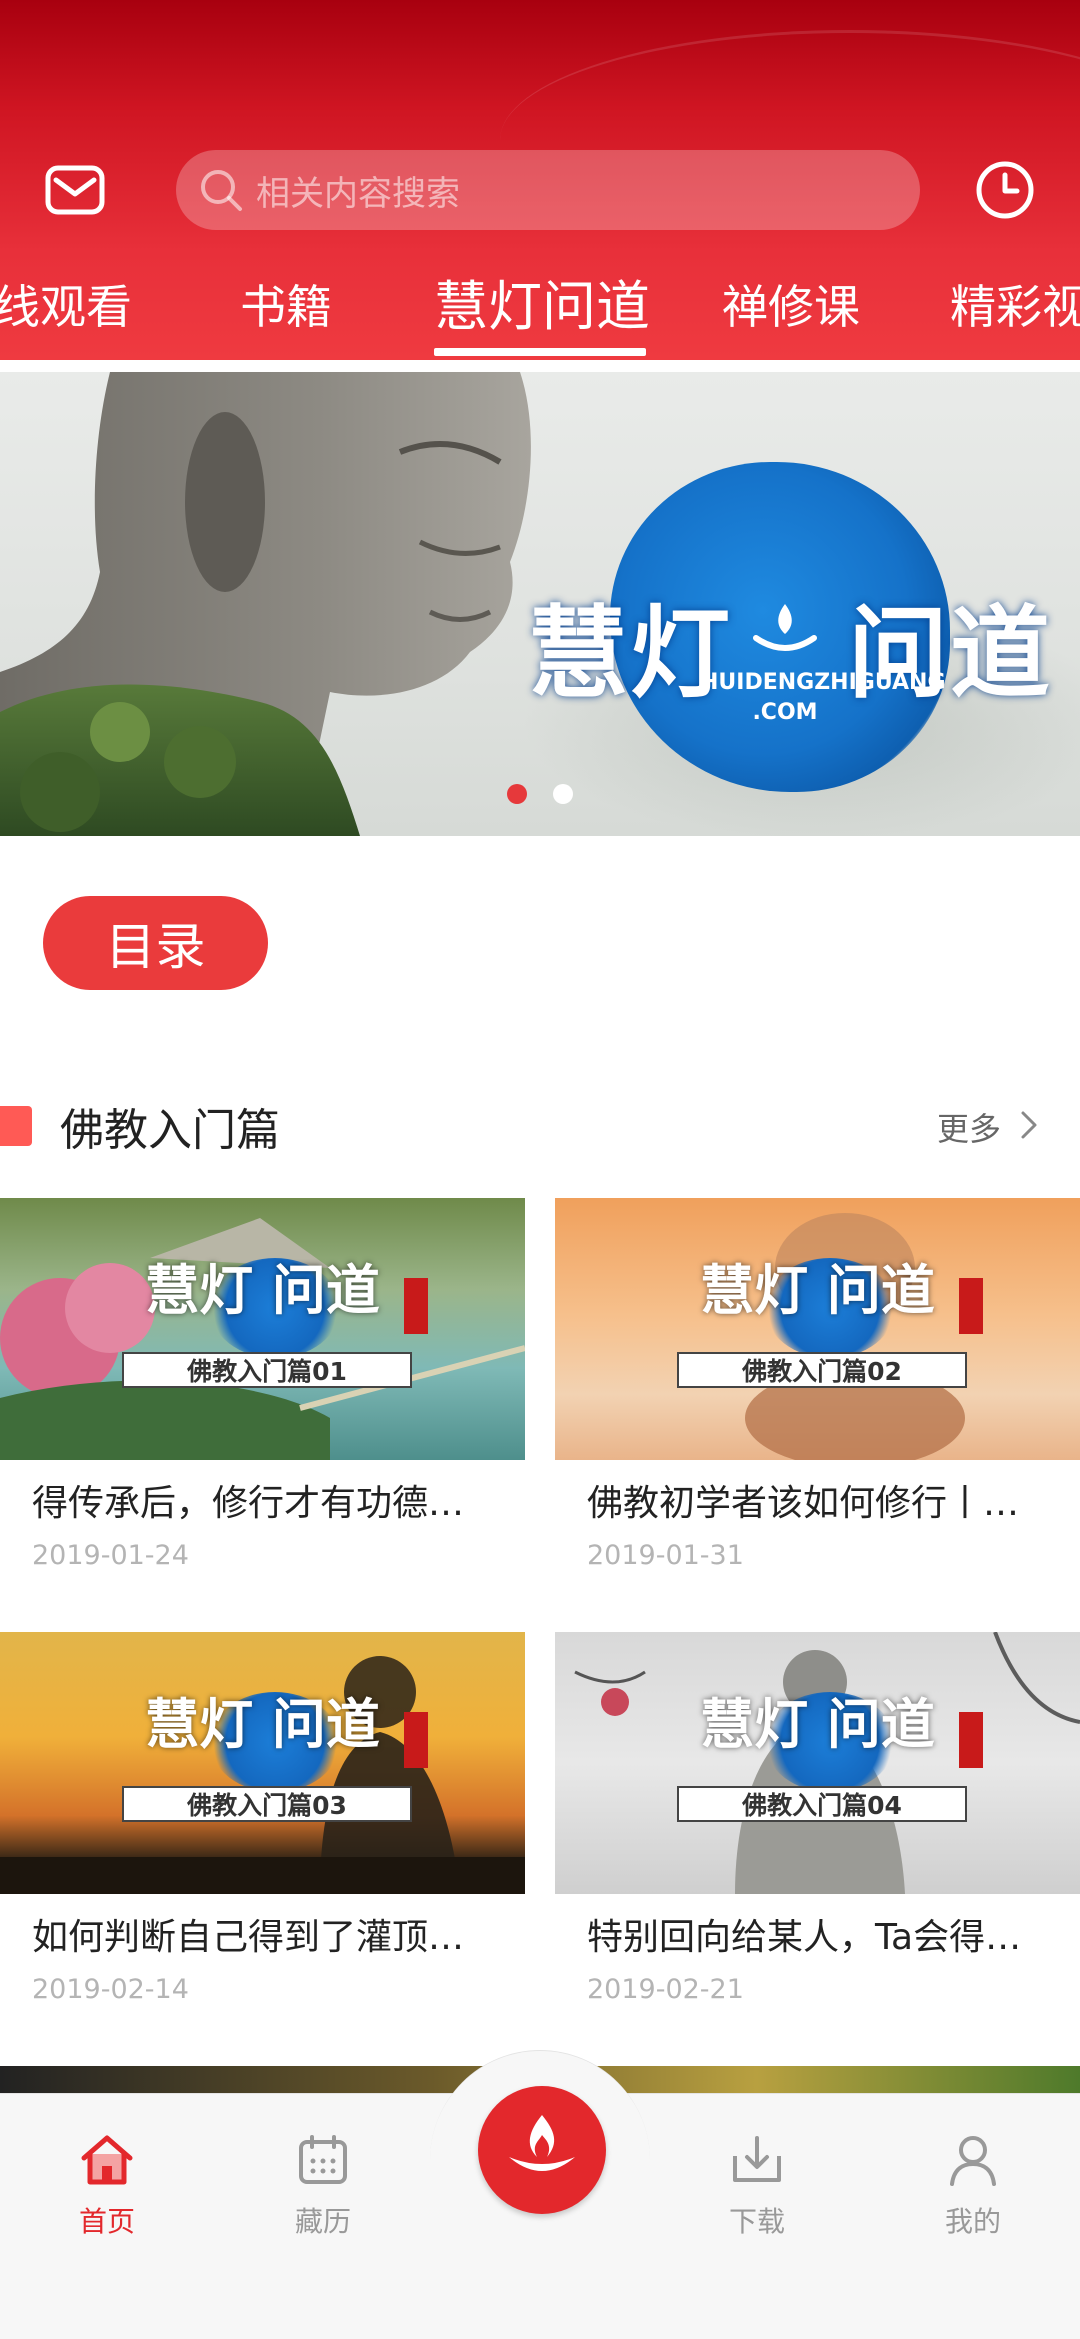 The height and width of the screenshot is (2339, 1080). What do you see at coordinates (1015, 311) in the screenshot?
I see `tab-featured-videos: 精彩视` at bounding box center [1015, 311].